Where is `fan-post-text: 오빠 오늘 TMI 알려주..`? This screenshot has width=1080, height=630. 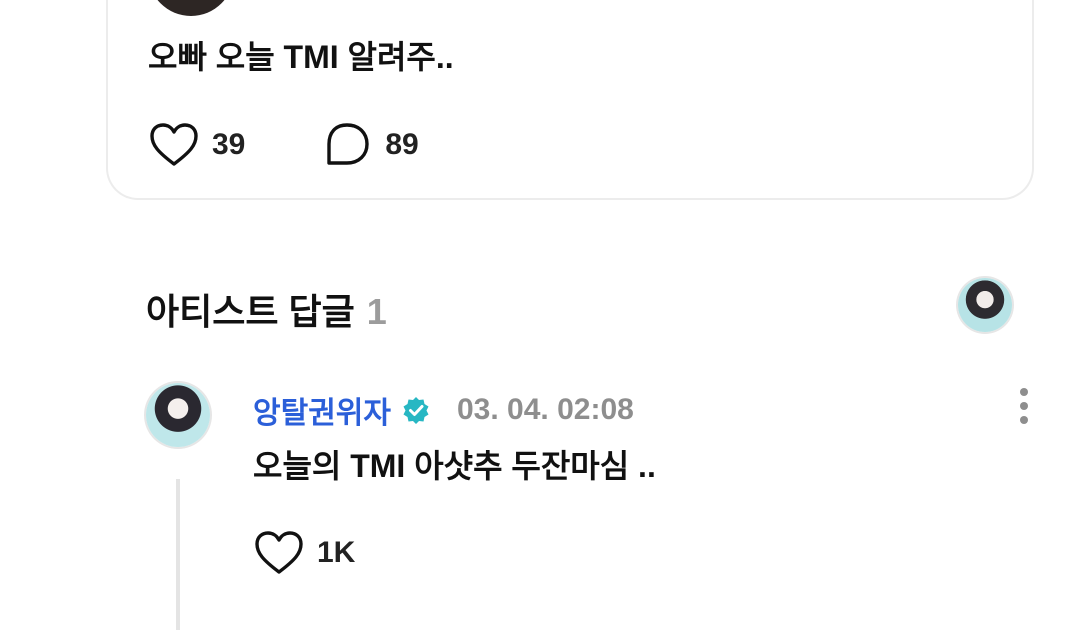 fan-post-text: 오빠 오늘 TMI 알려주.. is located at coordinates (301, 57).